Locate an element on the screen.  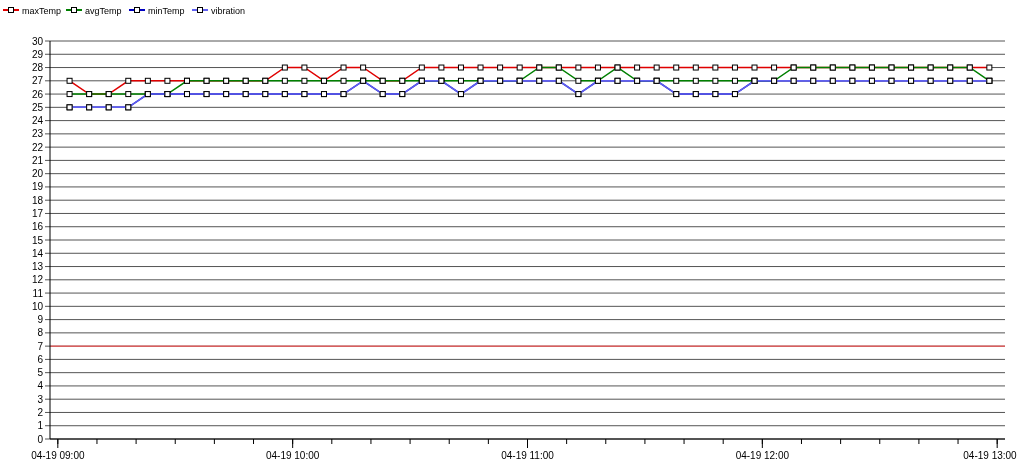
y-axis-label: 9 is located at coordinates (40, 320).